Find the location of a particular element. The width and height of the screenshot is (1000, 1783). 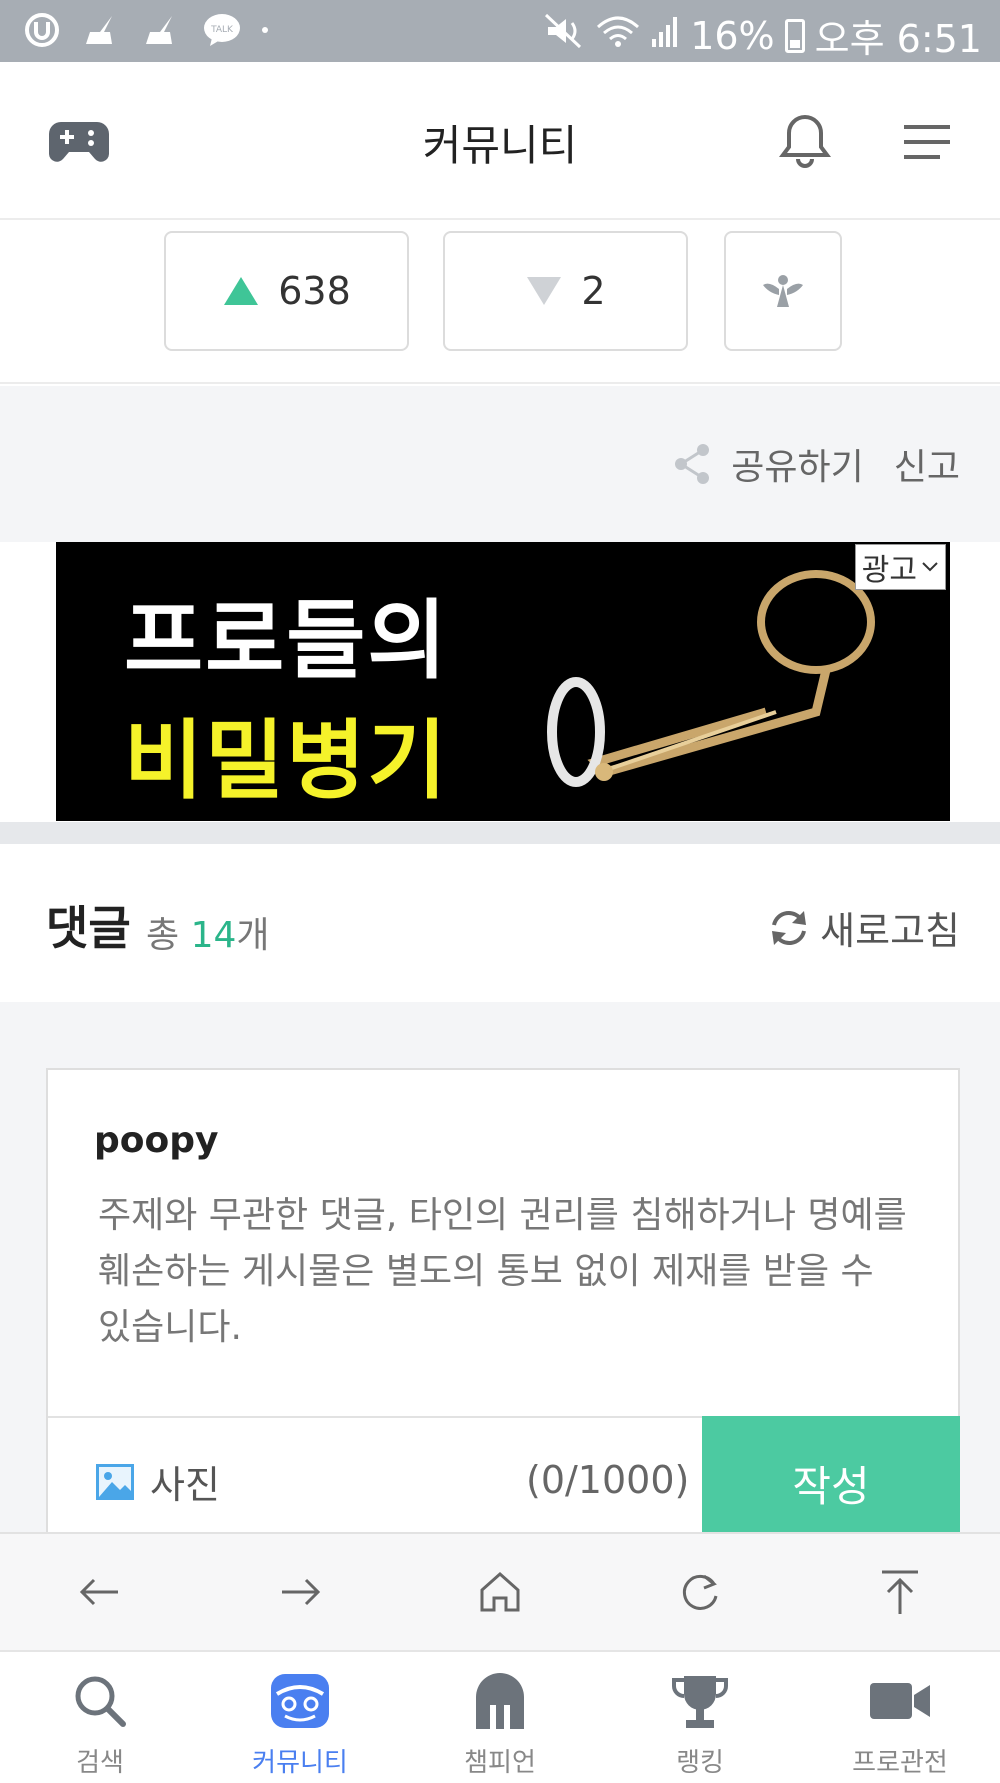

system-status: 16% 오후 6:51 is located at coordinates (763, 35).